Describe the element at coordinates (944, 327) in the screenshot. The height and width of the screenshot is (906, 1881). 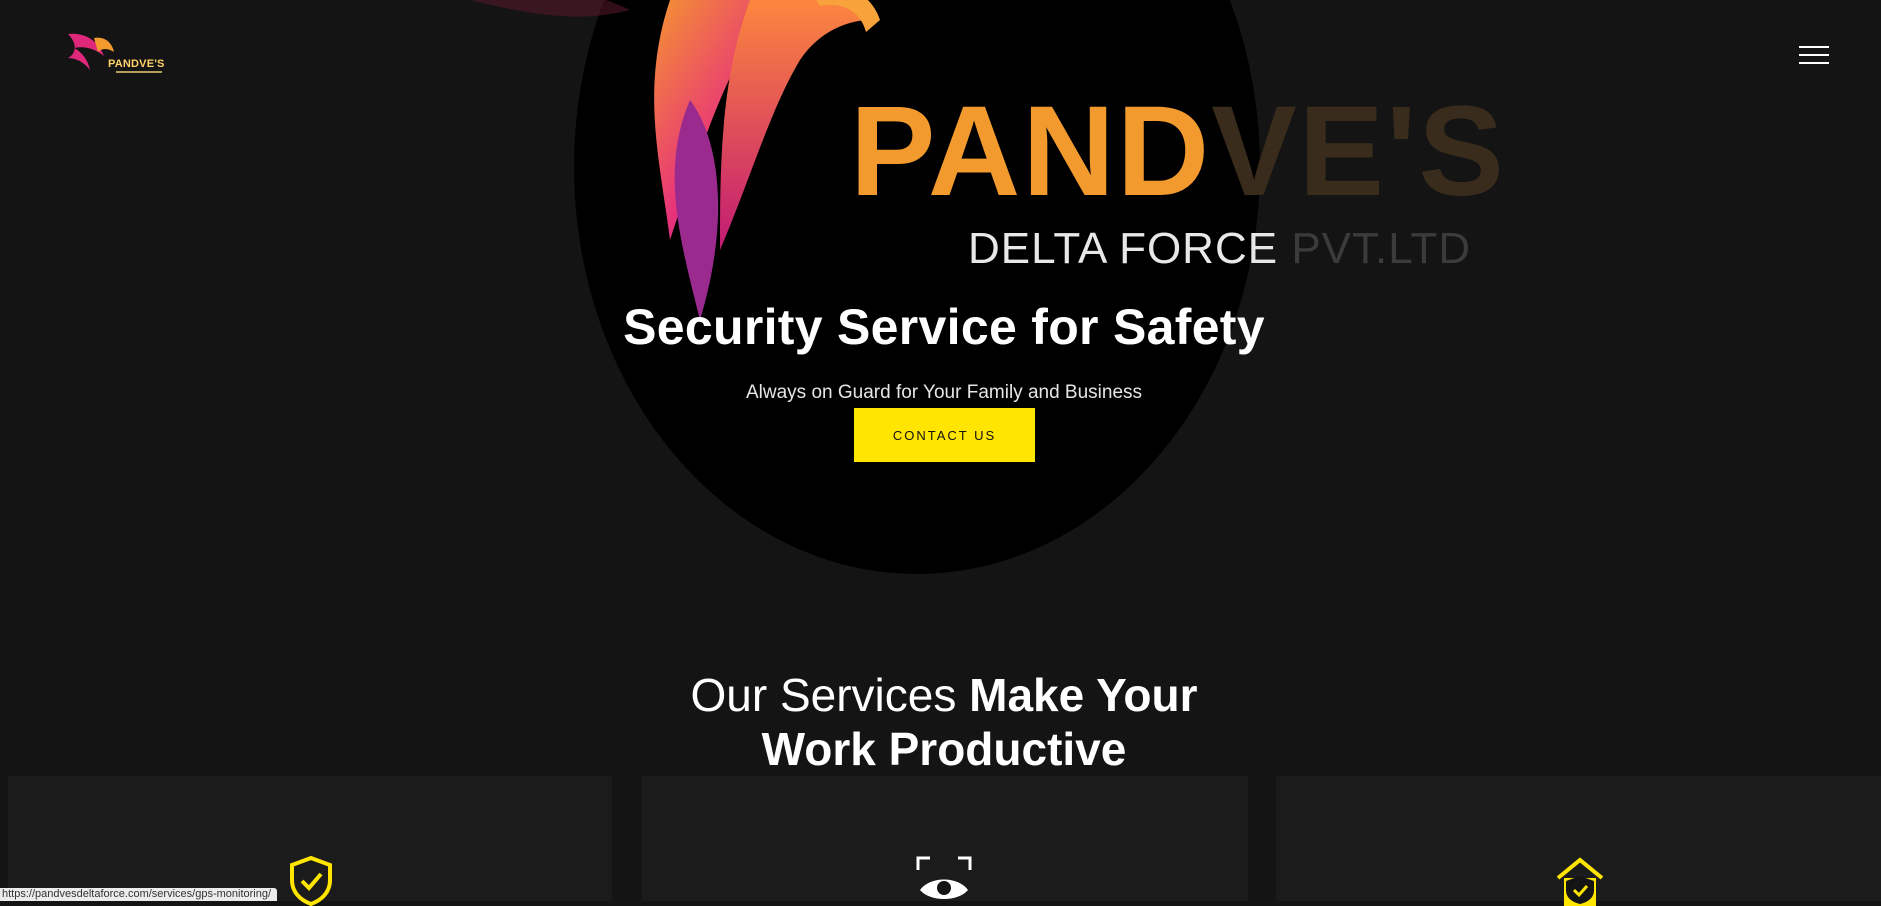
I see `hero-title: Security Service for Safety` at that location.